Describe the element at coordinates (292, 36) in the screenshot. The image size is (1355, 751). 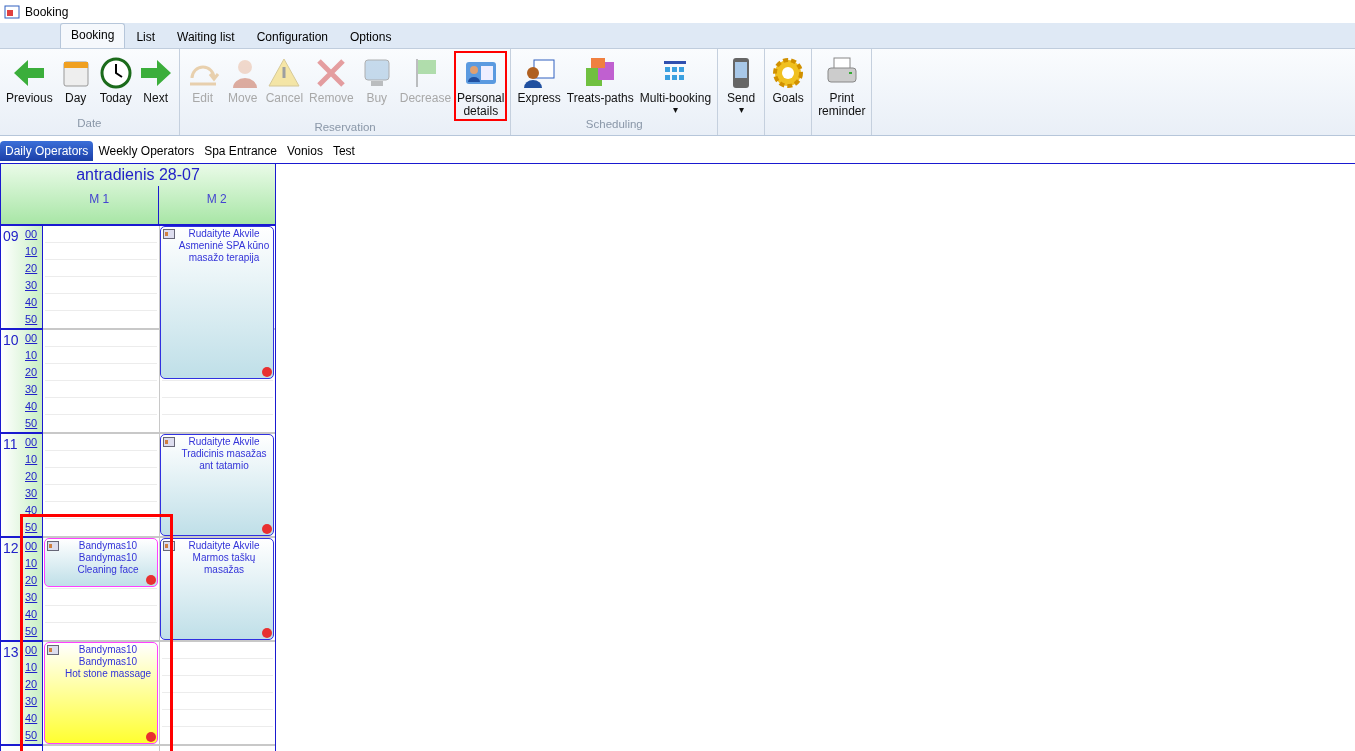
I see `ribbon-tab: Configuration` at that location.